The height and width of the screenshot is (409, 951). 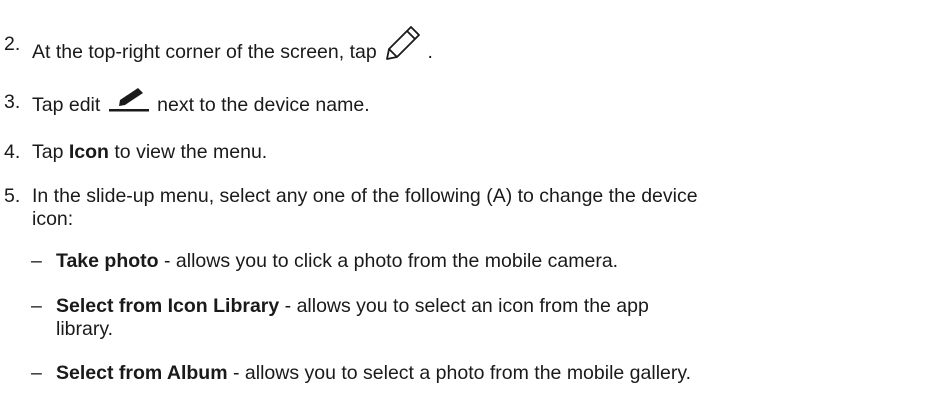 I want to click on step-number: 3., so click(x=12, y=102).